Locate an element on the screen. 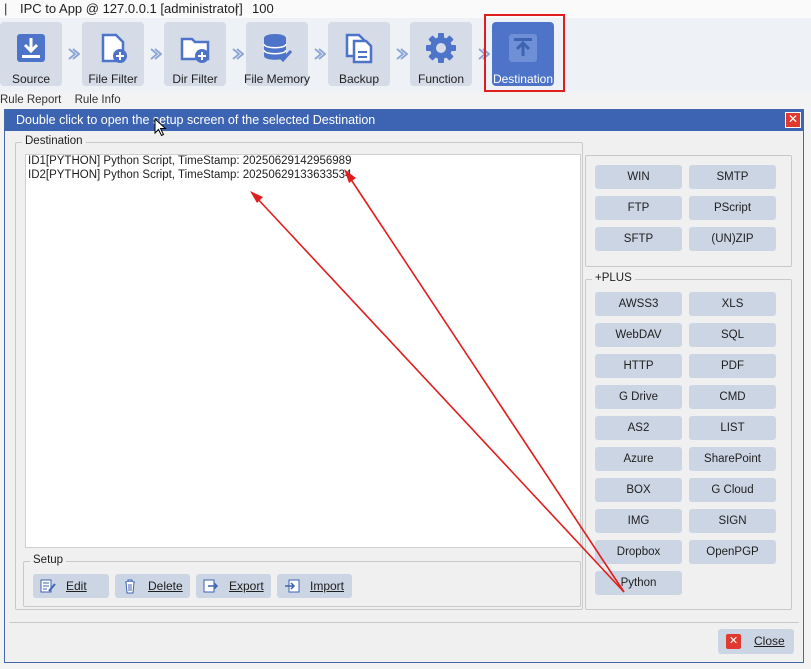 Image resolution: width=811 pixels, height=669 pixels. file-filter-label: File Filter is located at coordinates (113, 79).